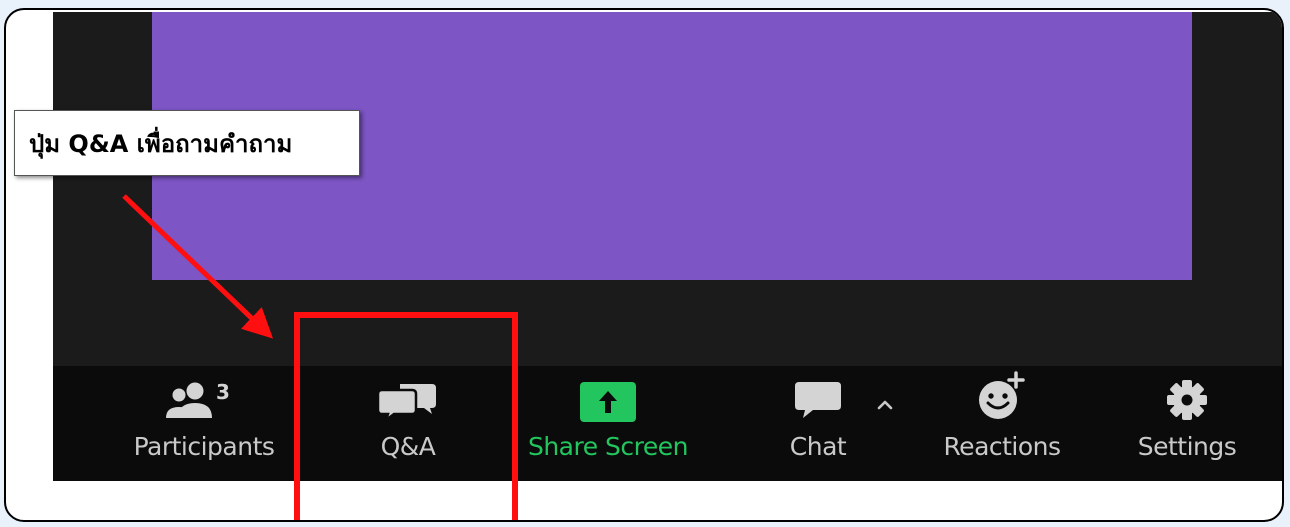 The image size is (1290, 527). Describe the element at coordinates (406, 416) in the screenshot. I see `qa-highlight-box` at that location.